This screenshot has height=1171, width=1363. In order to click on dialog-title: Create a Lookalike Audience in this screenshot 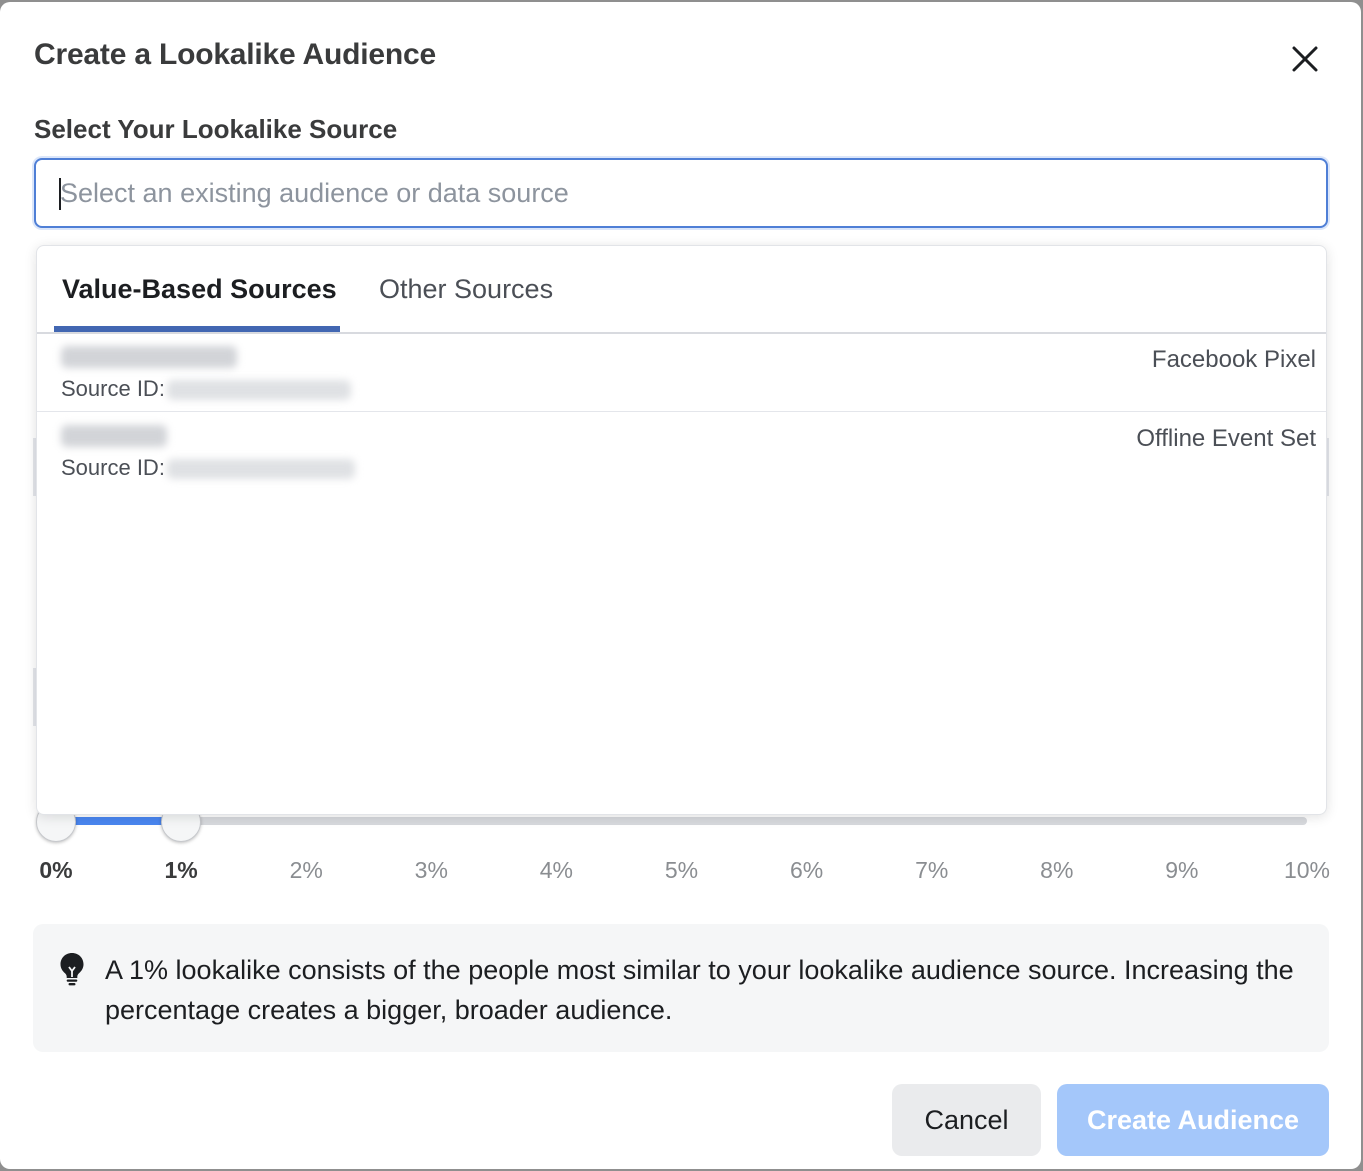, I will do `click(235, 54)`.